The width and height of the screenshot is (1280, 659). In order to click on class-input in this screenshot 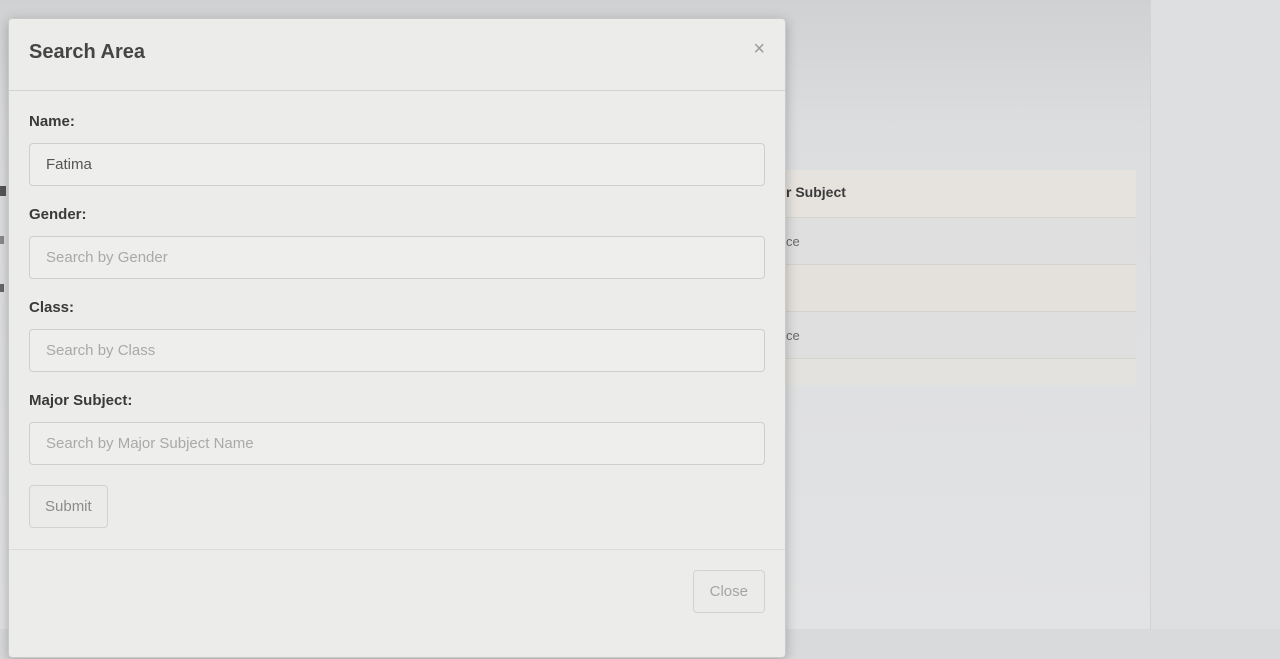, I will do `click(397, 350)`.